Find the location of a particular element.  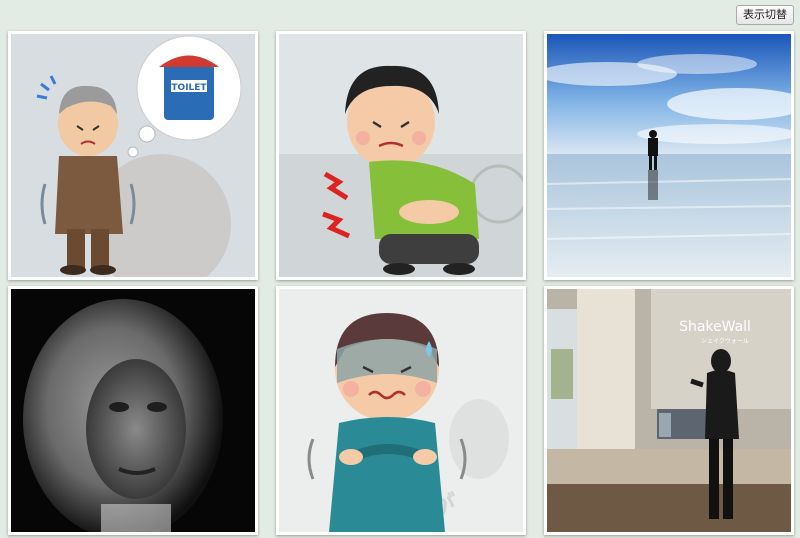

image-tile-stomach-ache-boy is located at coordinates (401, 155).